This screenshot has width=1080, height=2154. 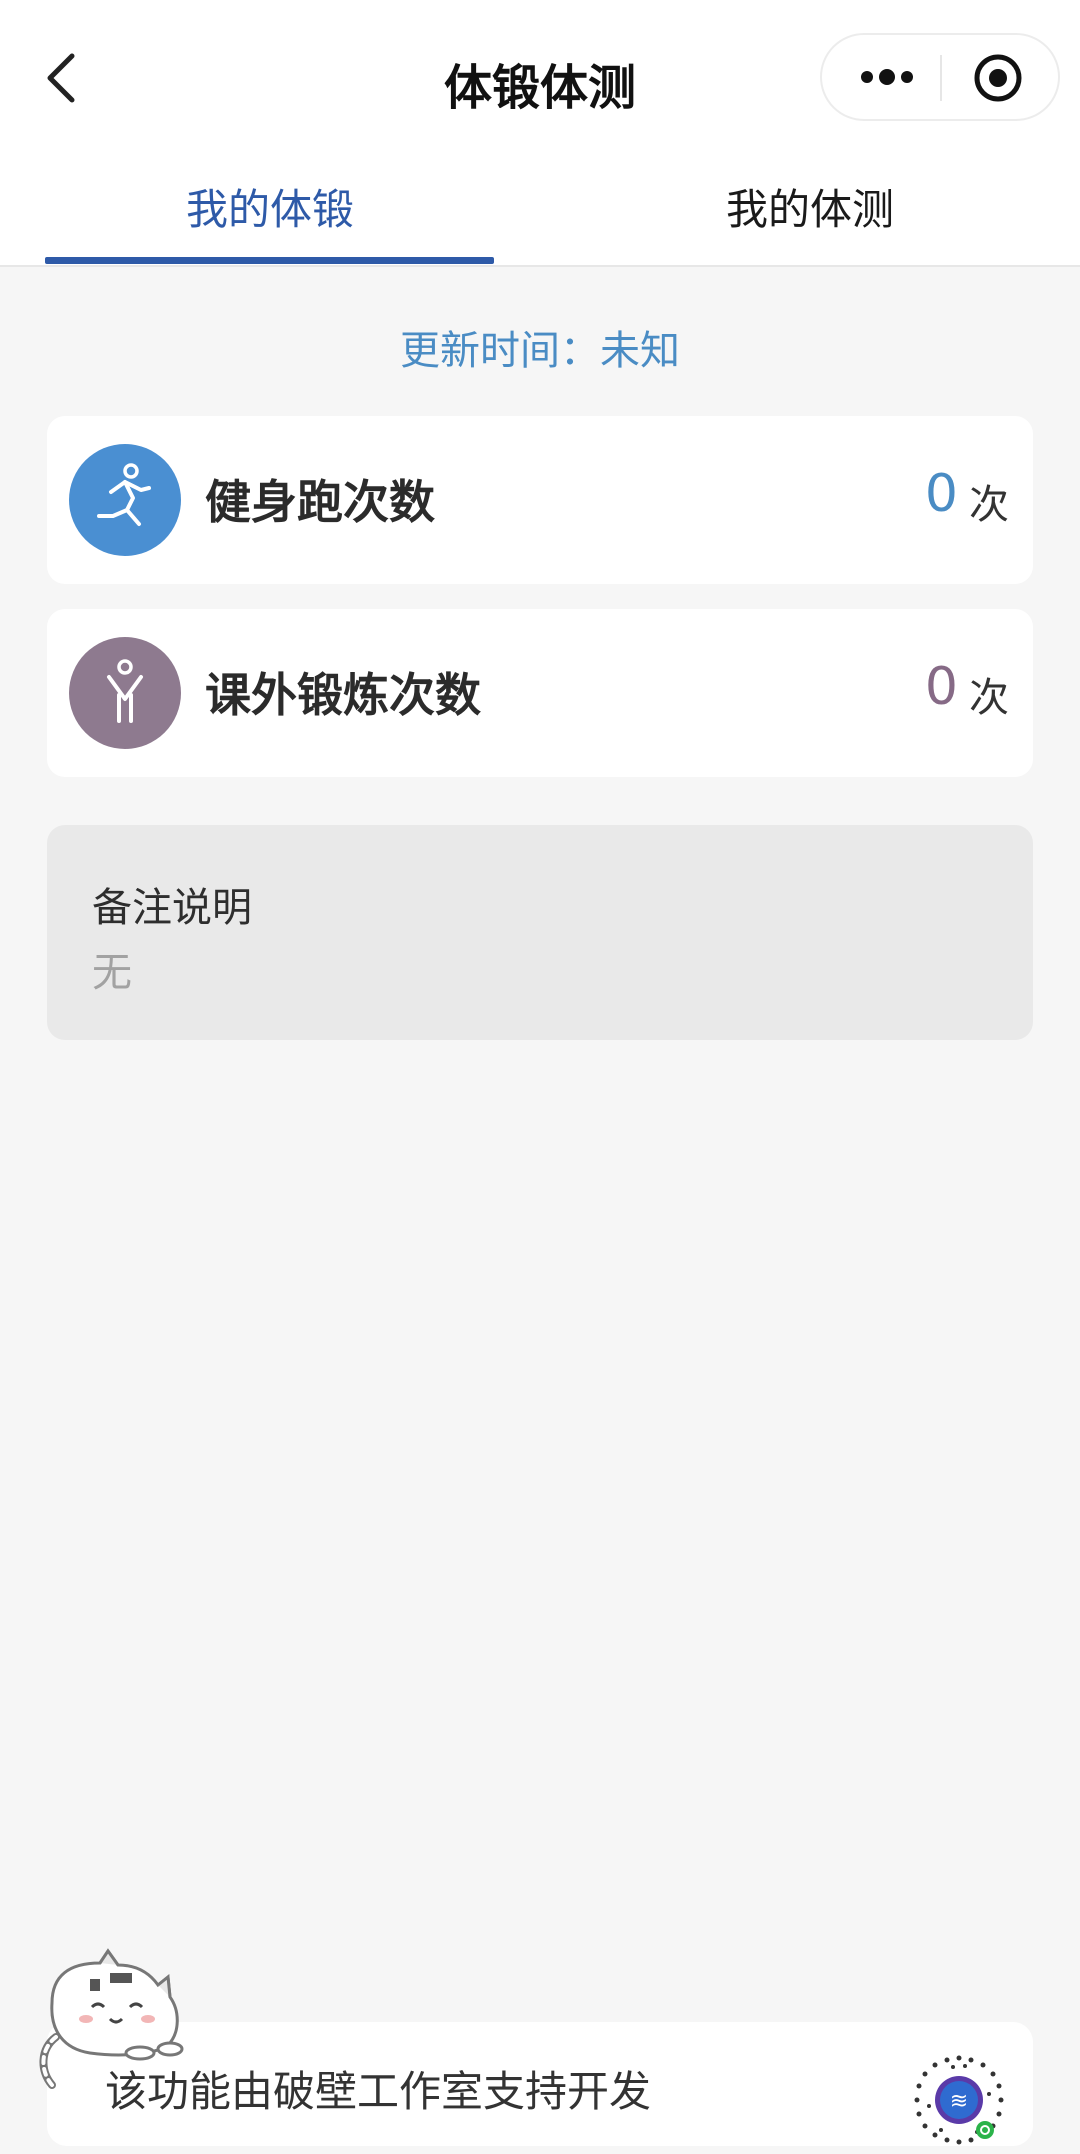 I want to click on running-person-icon, so click(x=125, y=500).